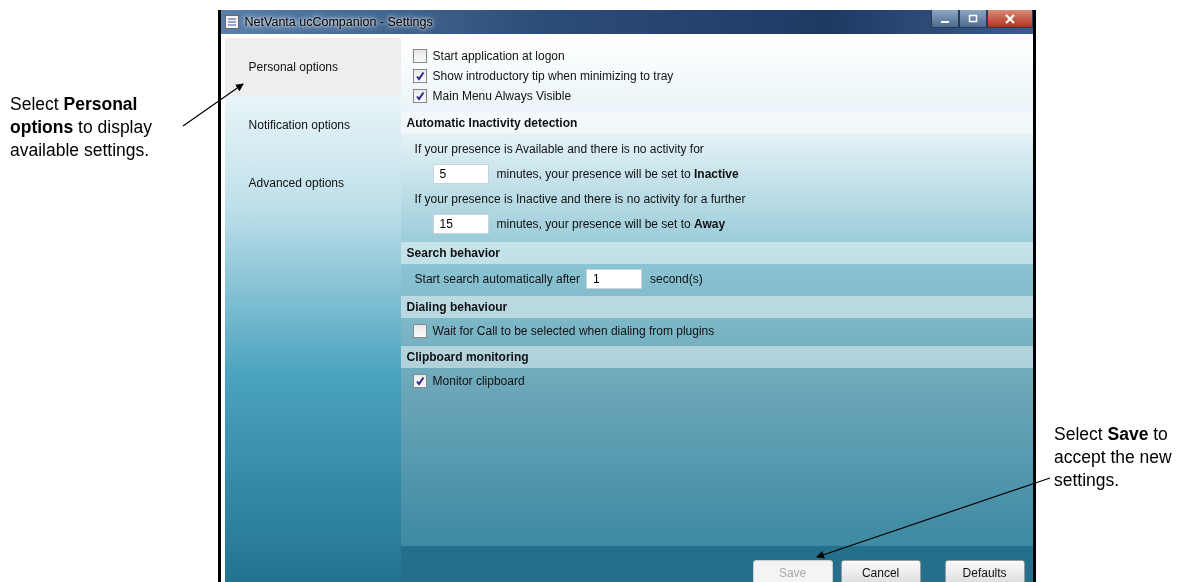 The image size is (1202, 582). I want to click on callout-text: Select Save to accept the new settings., so click(1113, 457).